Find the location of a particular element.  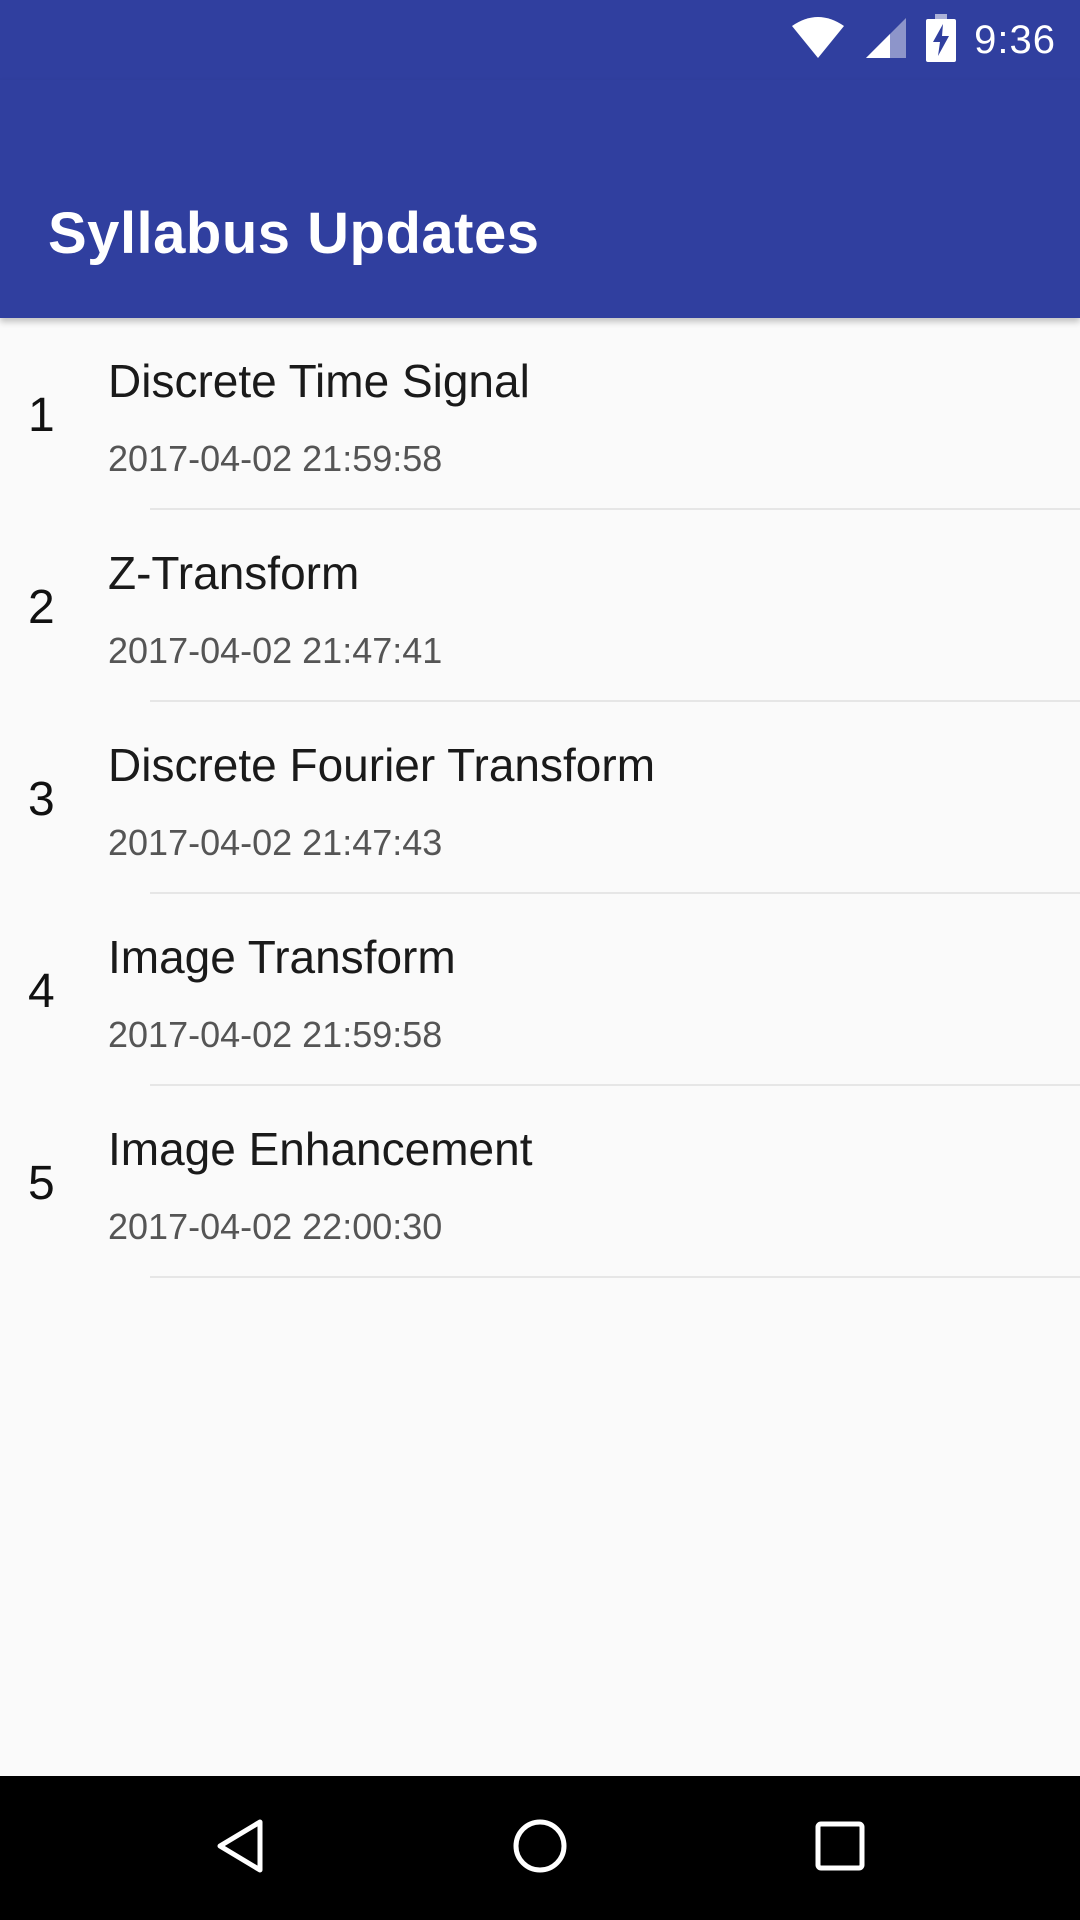

item-index: 5 is located at coordinates (41, 1183).